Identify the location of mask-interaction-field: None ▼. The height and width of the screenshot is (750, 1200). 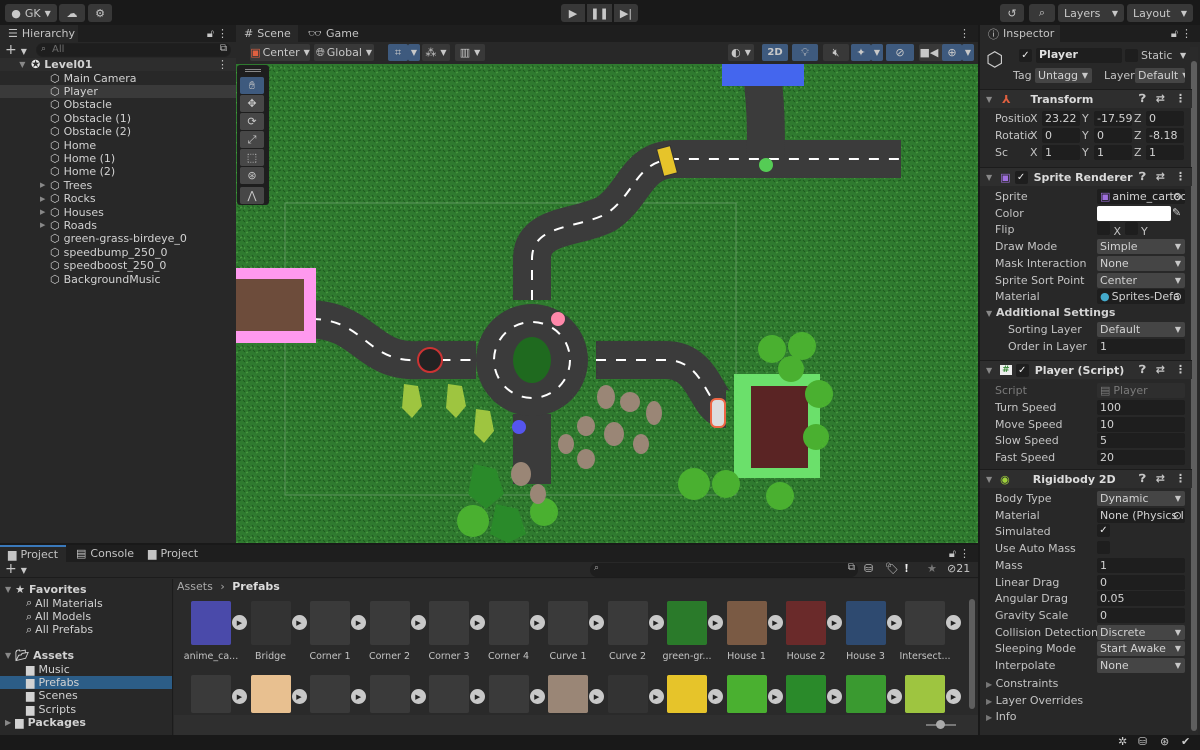
(1141, 263).